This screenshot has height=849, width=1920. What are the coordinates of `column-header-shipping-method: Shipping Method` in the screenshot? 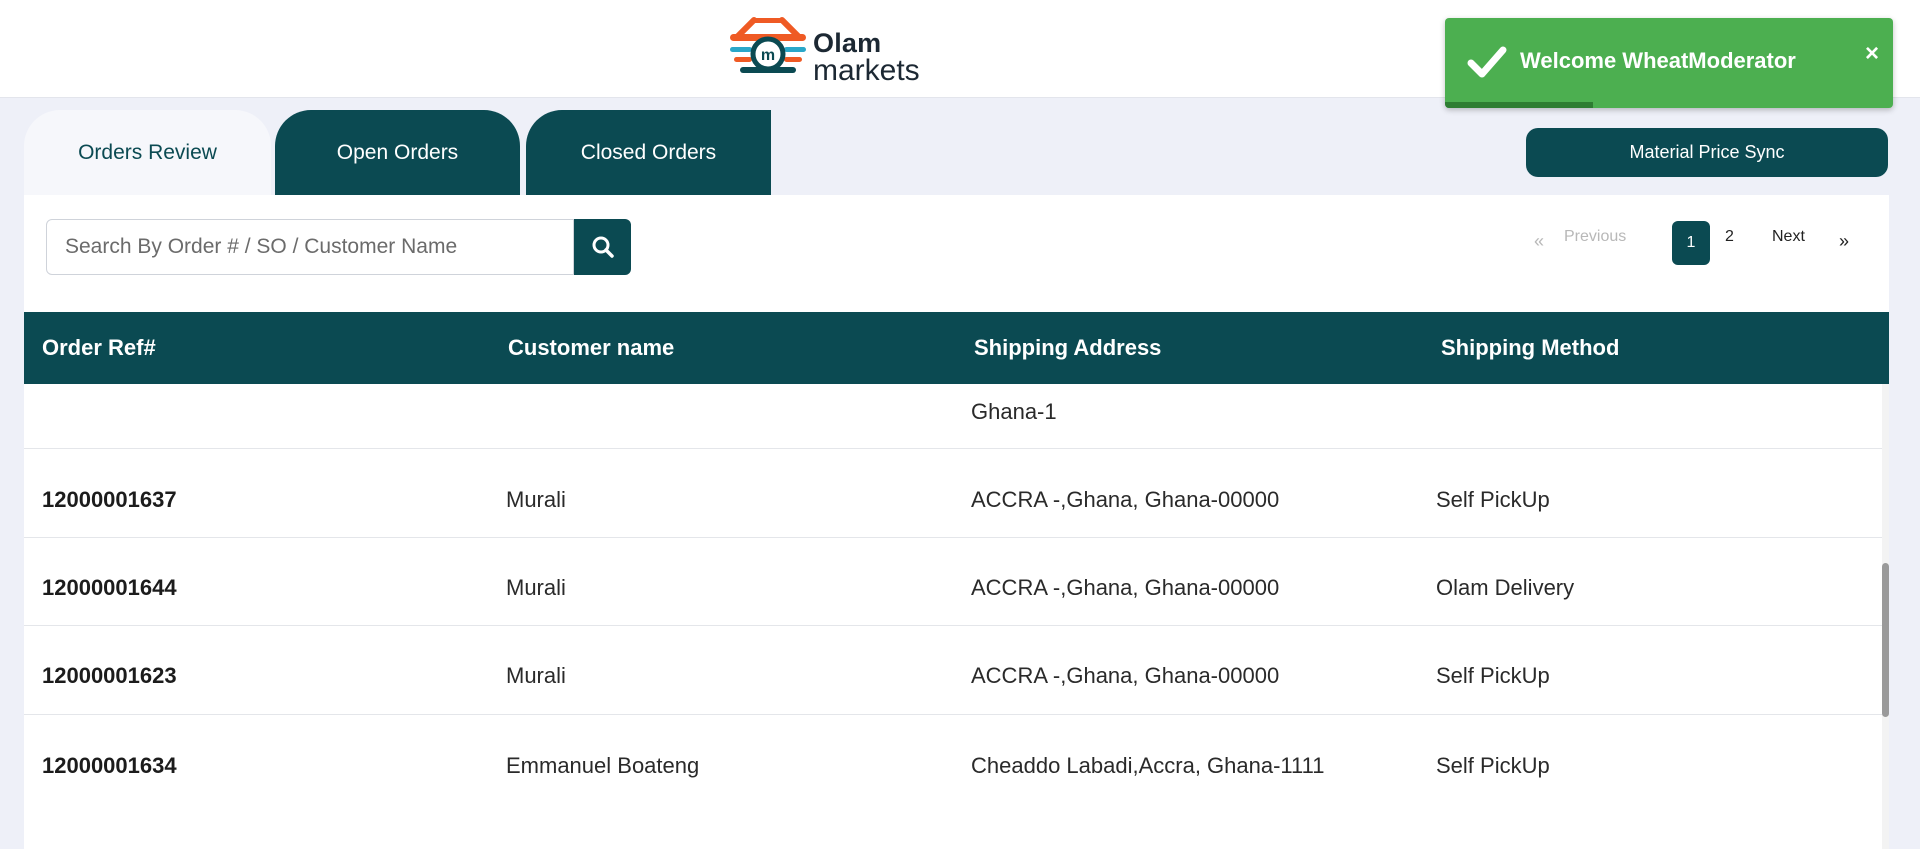 It's located at (1530, 348).